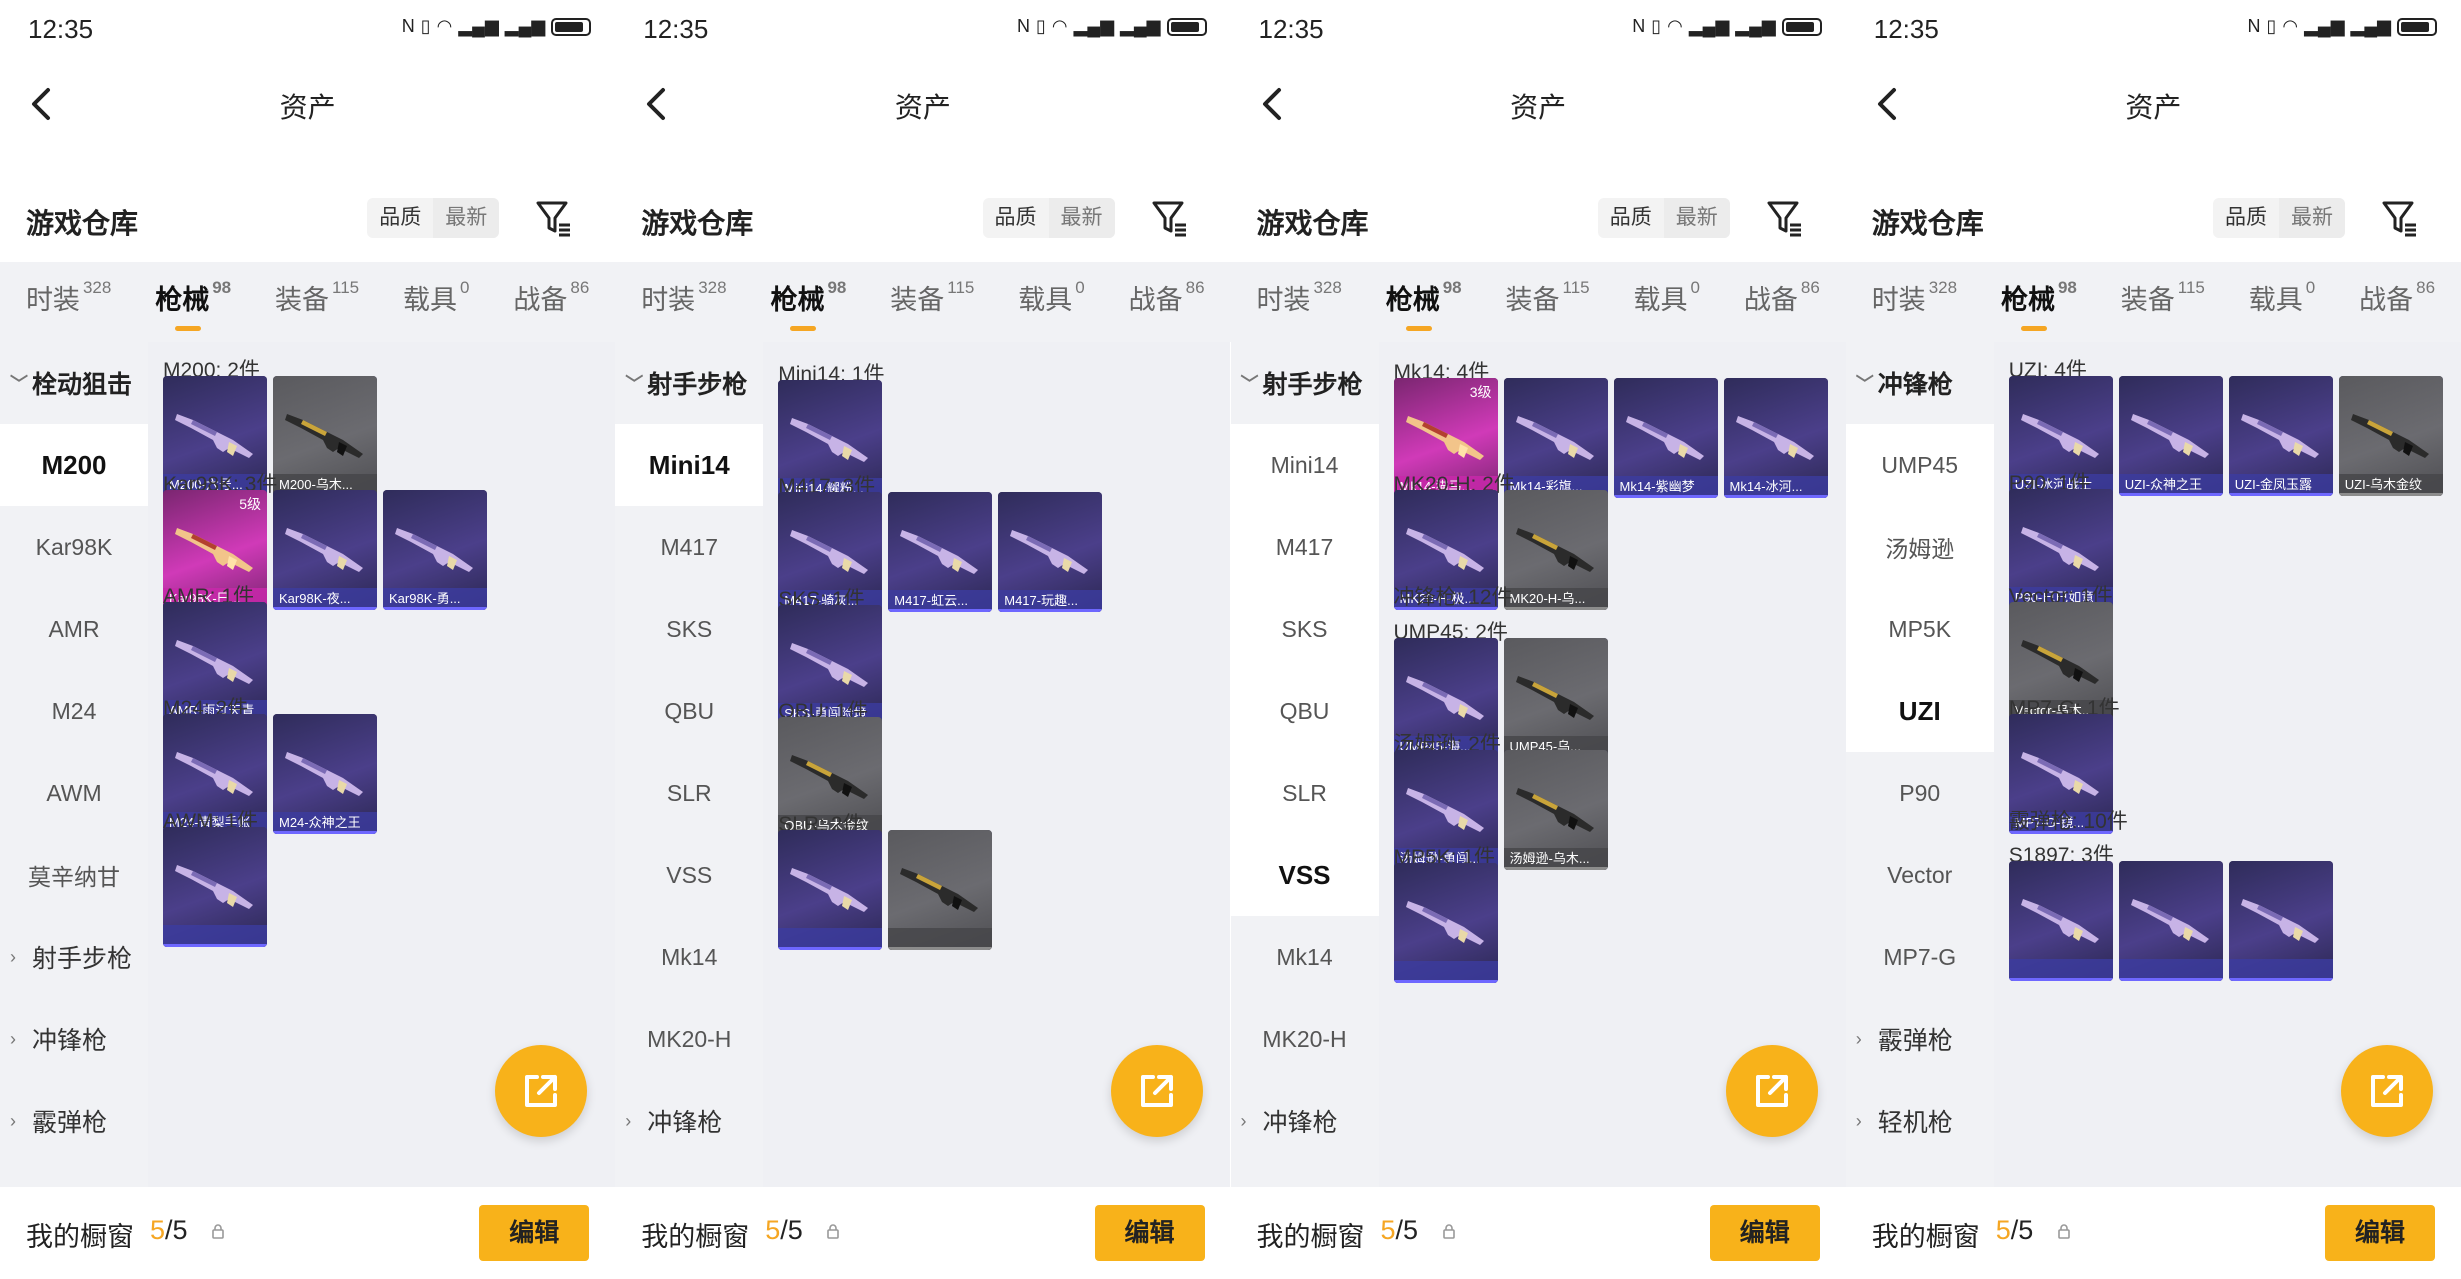  Describe the element at coordinates (1920, 793) in the screenshot. I see `sidebar-item: P90` at that location.